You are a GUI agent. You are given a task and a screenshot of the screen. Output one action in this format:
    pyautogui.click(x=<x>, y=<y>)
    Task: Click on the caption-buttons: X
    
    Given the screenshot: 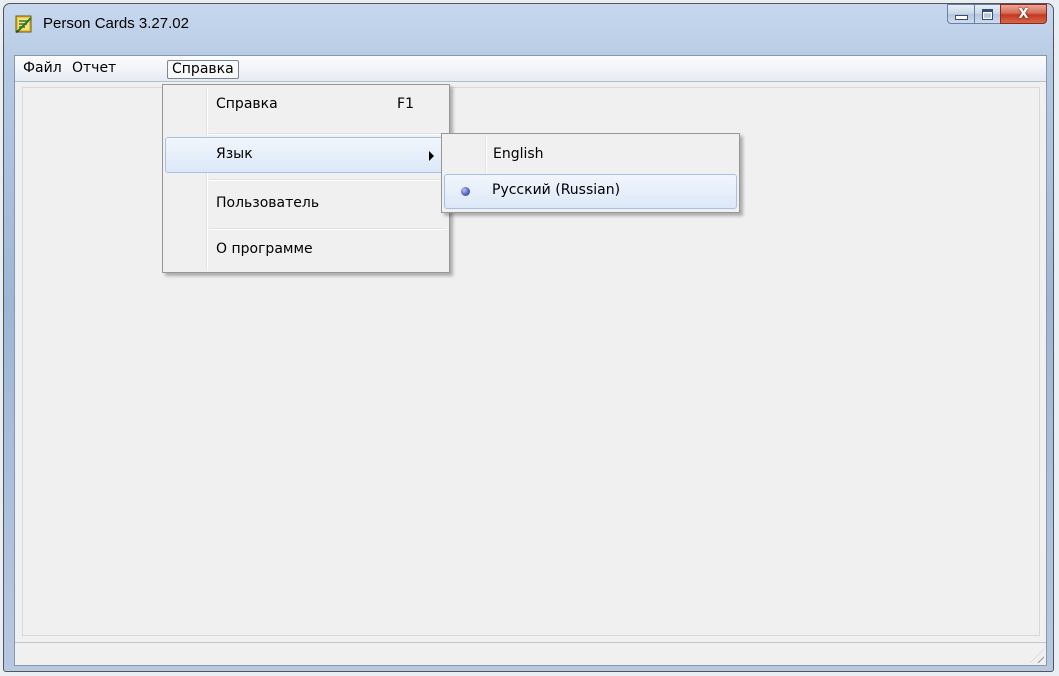 What is the action you would take?
    pyautogui.click(x=997, y=15)
    